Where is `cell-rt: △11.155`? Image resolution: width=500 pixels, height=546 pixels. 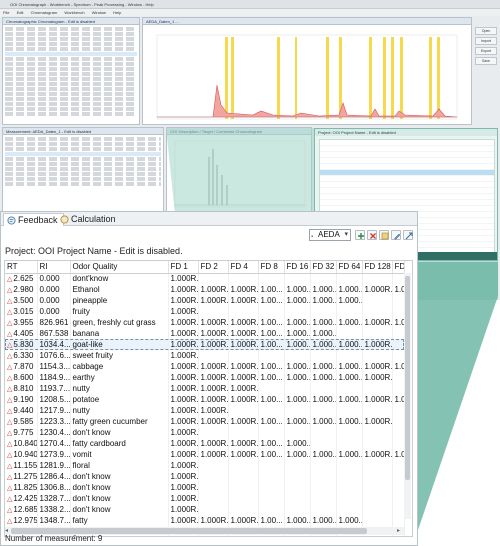
cell-rt: △11.155 is located at coordinates (21, 465).